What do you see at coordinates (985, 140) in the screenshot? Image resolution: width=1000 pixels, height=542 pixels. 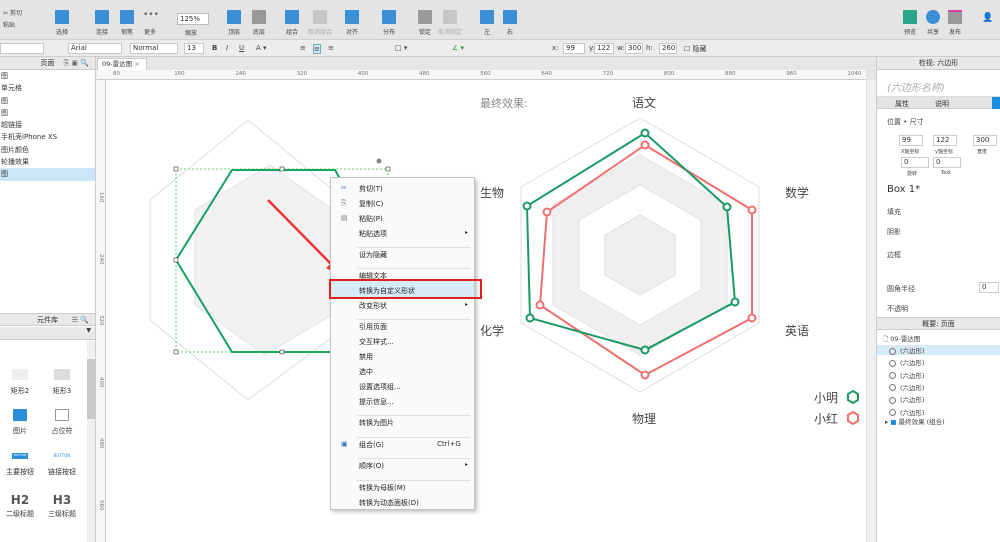 I see `width-field: 300` at bounding box center [985, 140].